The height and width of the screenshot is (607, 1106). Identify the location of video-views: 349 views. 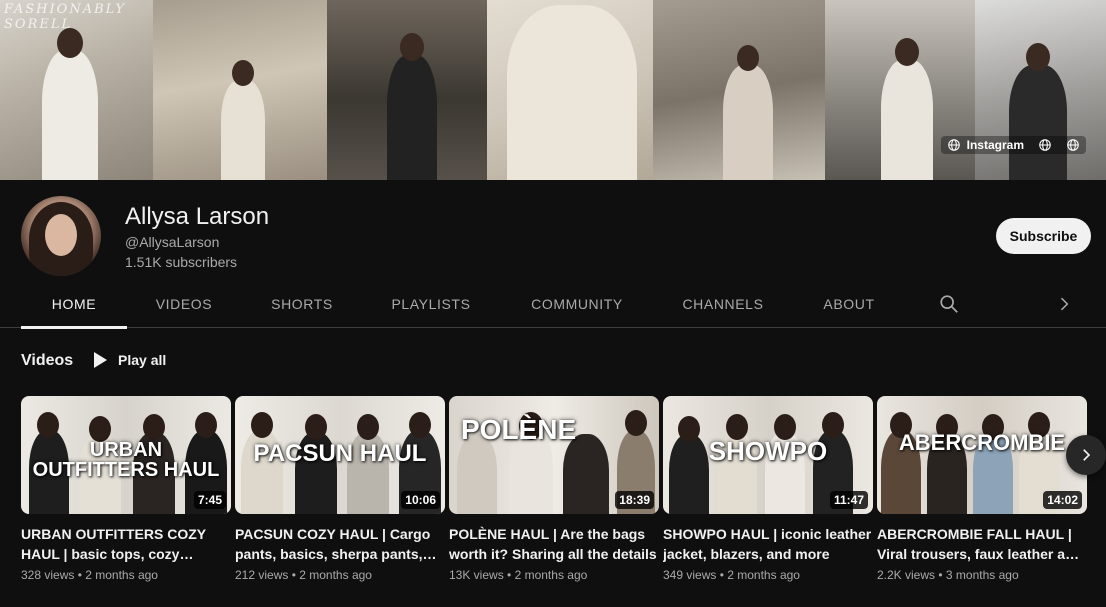
(690, 575).